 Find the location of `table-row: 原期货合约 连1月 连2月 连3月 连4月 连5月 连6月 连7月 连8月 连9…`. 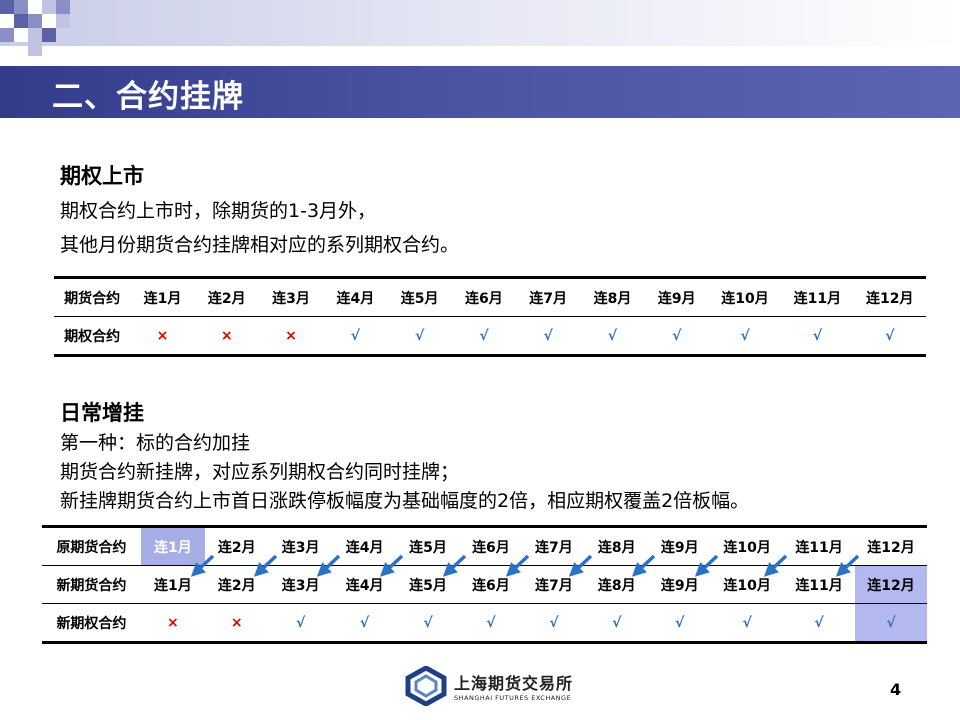

table-row: 原期货合约 连1月 连2月 连3月 连4月 连5月 连6月 连7月 连8月 连9… is located at coordinates (484, 546).